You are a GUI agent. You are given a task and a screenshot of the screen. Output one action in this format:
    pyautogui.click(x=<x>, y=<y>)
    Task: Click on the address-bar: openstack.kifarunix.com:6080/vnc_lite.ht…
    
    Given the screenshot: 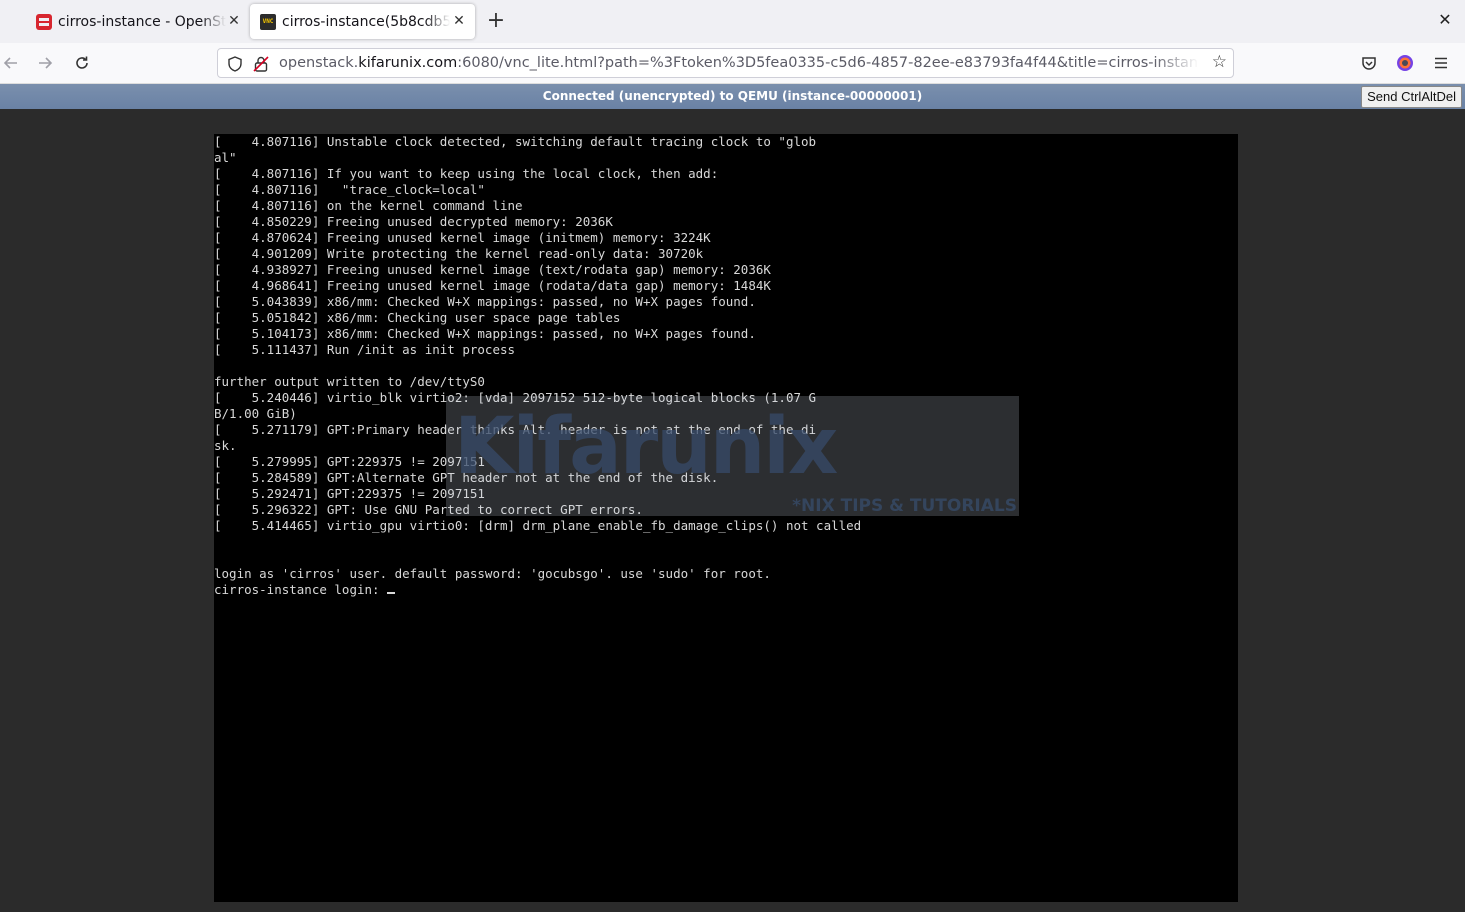 What is the action you would take?
    pyautogui.click(x=725, y=63)
    